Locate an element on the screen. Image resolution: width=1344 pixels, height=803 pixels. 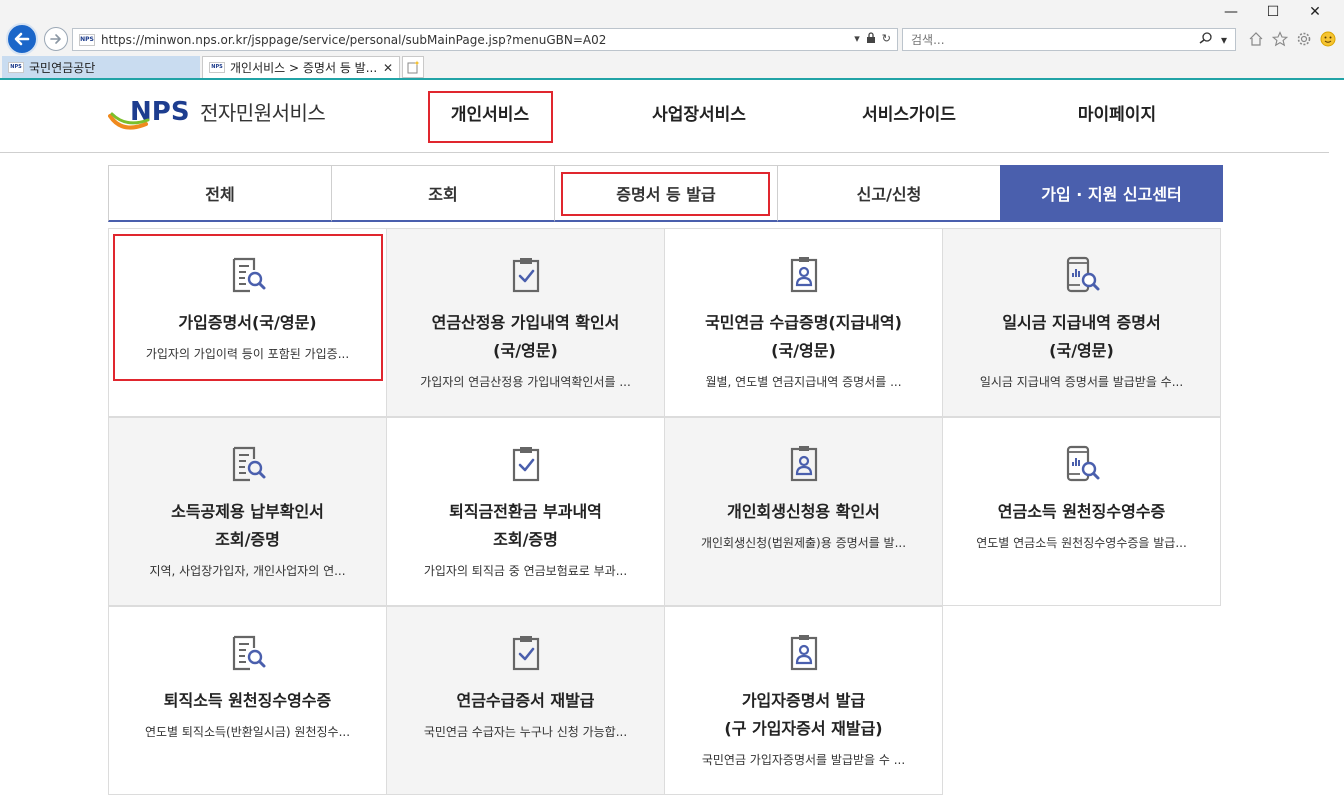
card-title: 퇴직소득 원천징수영수증 is located at coordinates (247, 700).